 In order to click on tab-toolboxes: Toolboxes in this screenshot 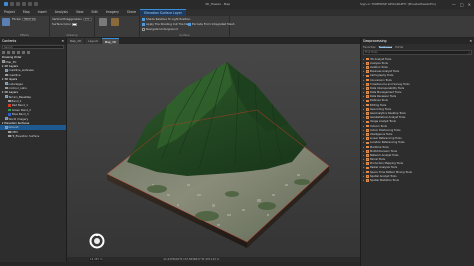, I will do `click(385, 47)`.